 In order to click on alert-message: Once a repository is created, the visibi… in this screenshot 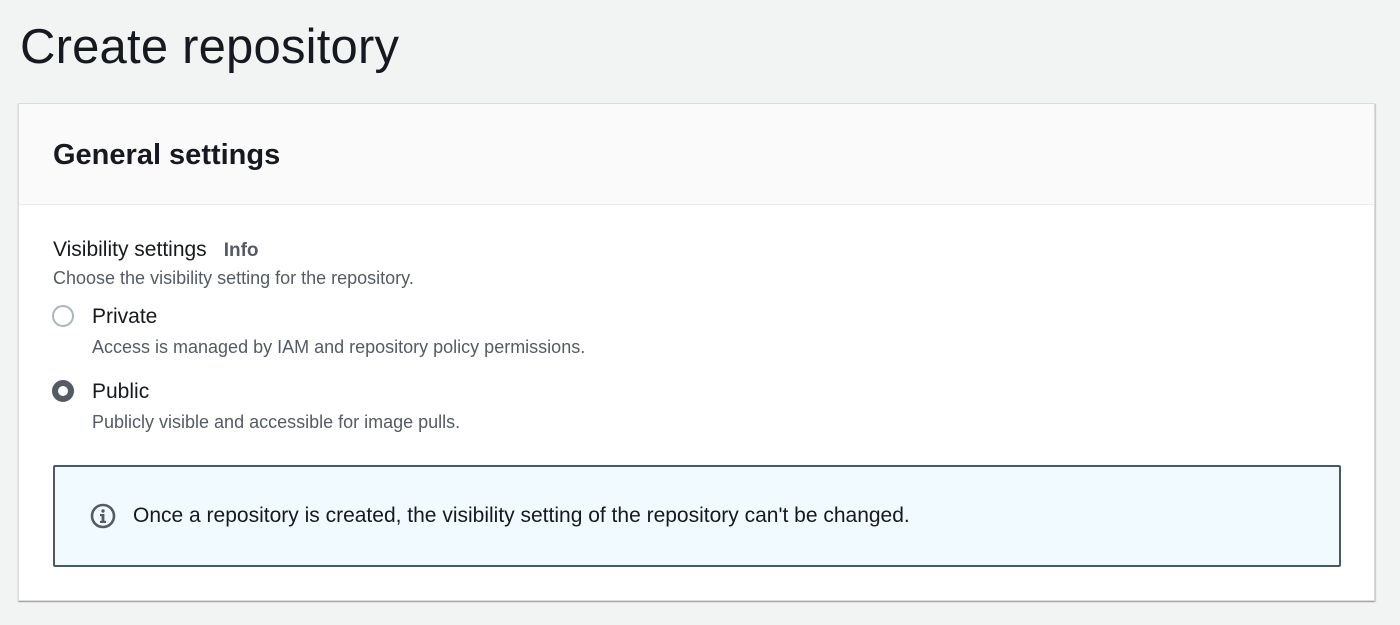, I will do `click(521, 515)`.